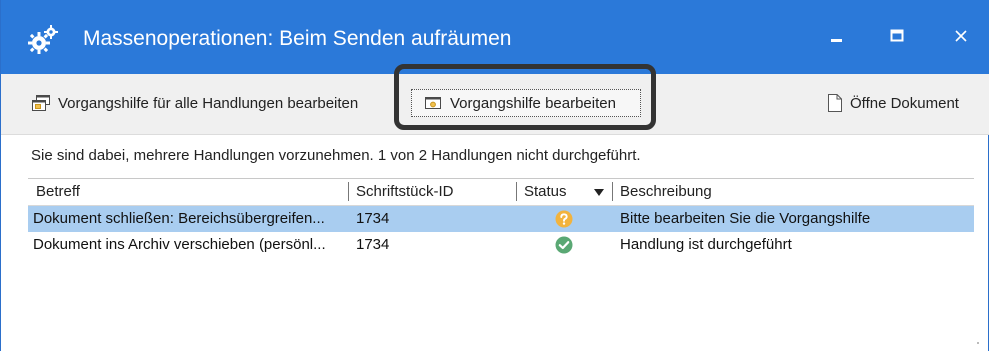 This screenshot has height=351, width=989. I want to click on column-betreff: Betreff, so click(58, 191).